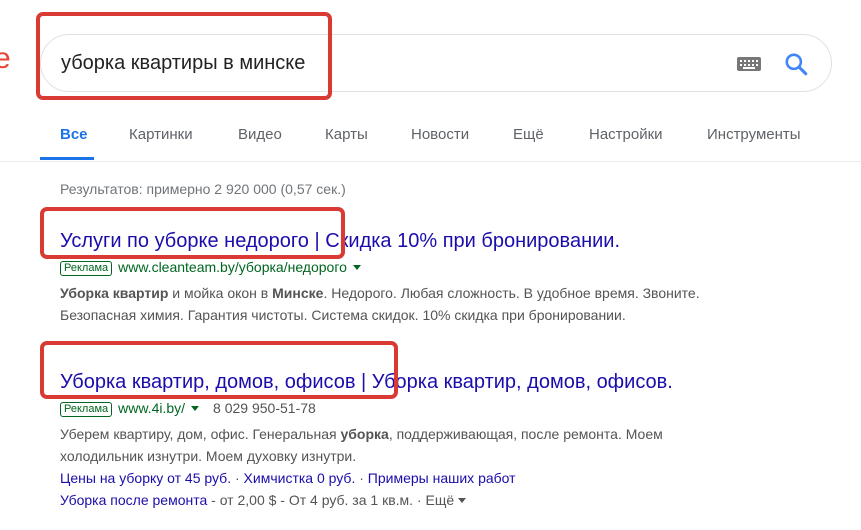 Image resolution: width=861 pixels, height=530 pixels. I want to click on divider, so click(430, 161).